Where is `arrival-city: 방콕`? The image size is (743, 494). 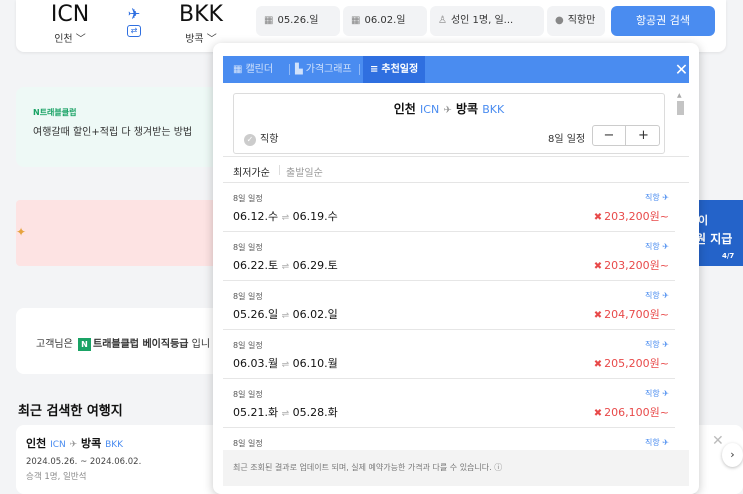
arrival-city: 방콕 is located at coordinates (194, 39).